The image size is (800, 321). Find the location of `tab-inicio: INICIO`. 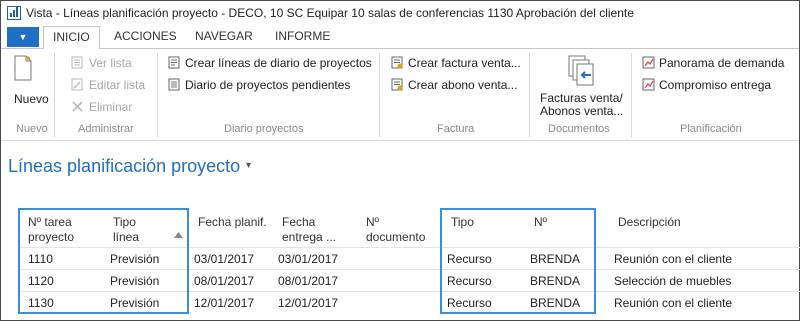

tab-inicio: INICIO is located at coordinates (71, 38).